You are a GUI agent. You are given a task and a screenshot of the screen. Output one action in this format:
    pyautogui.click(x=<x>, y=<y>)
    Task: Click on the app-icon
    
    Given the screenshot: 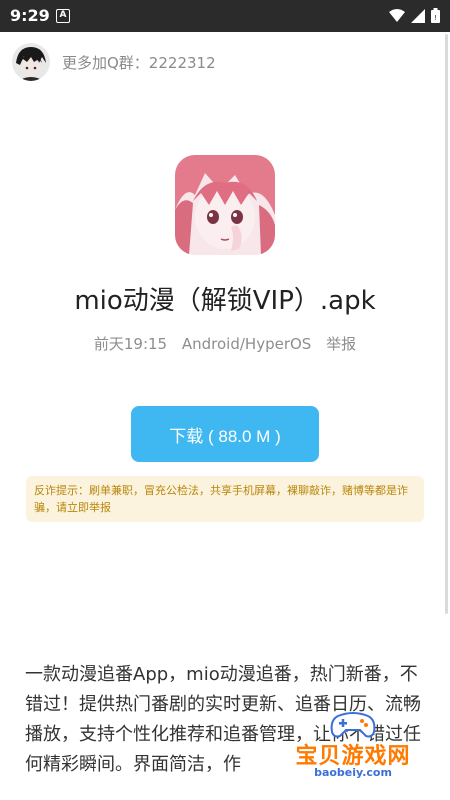 What is the action you would take?
    pyautogui.click(x=225, y=205)
    